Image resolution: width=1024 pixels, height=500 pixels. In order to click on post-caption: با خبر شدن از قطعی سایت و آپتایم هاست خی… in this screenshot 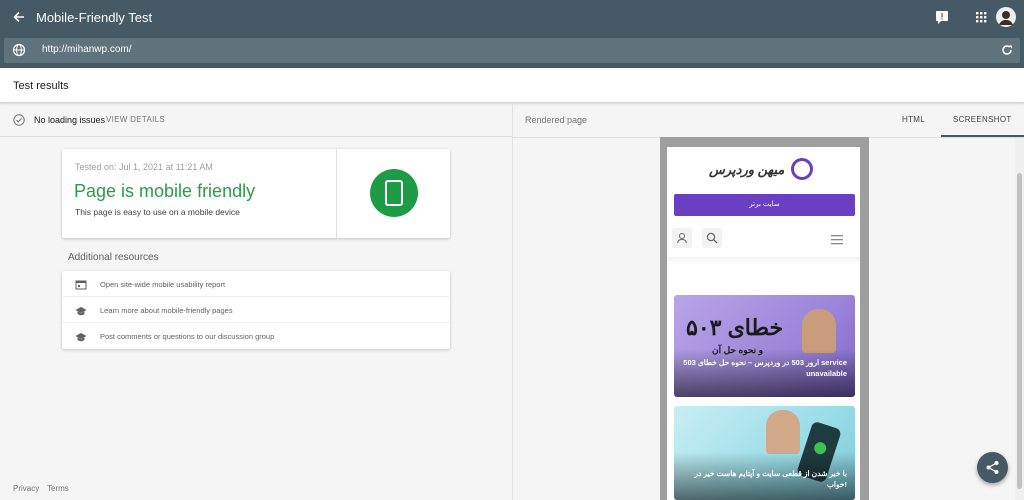, I will do `click(770, 479)`.